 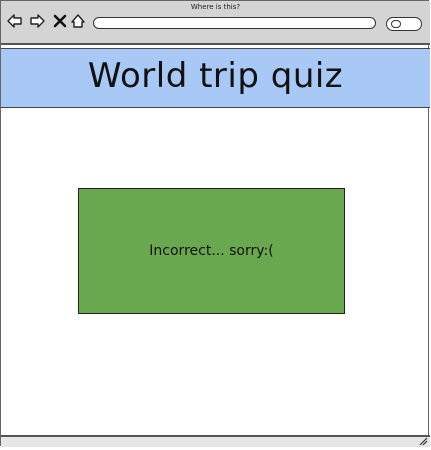 What do you see at coordinates (234, 23) in the screenshot?
I see `address-bar` at bounding box center [234, 23].